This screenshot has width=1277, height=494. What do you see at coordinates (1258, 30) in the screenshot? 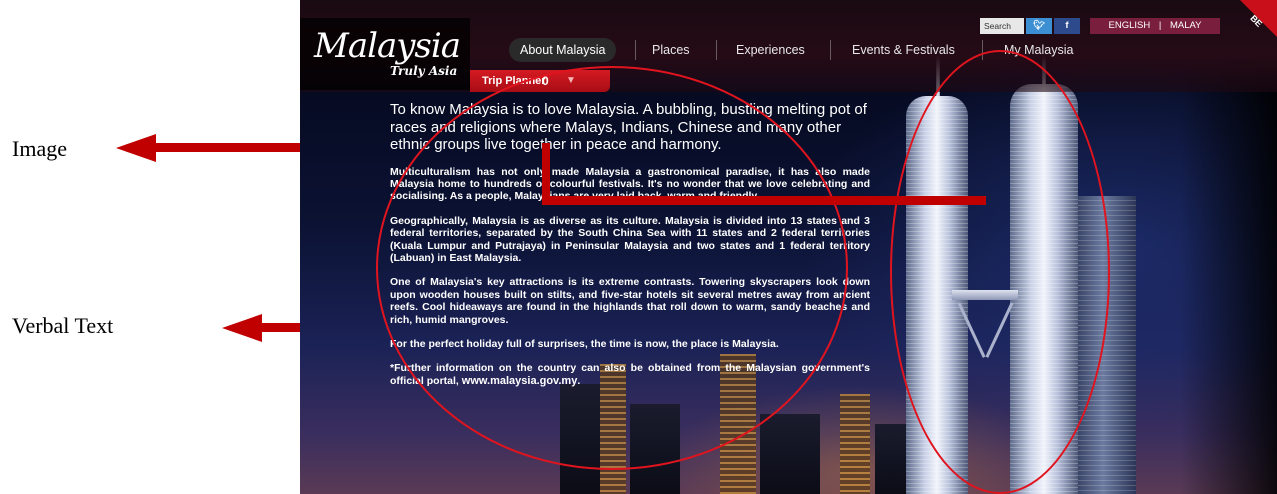
I see `corner-ribbon` at bounding box center [1258, 30].